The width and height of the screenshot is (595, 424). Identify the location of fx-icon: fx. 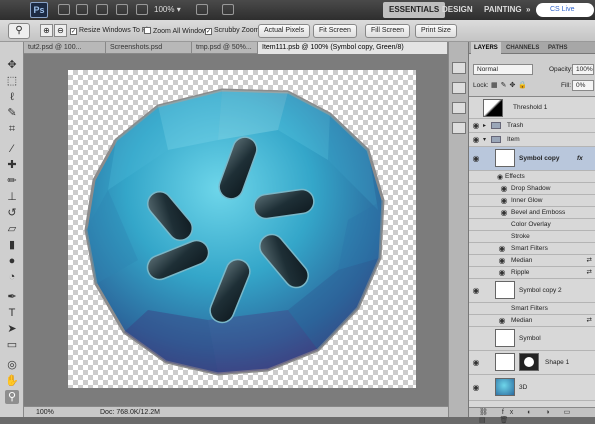
(580, 158).